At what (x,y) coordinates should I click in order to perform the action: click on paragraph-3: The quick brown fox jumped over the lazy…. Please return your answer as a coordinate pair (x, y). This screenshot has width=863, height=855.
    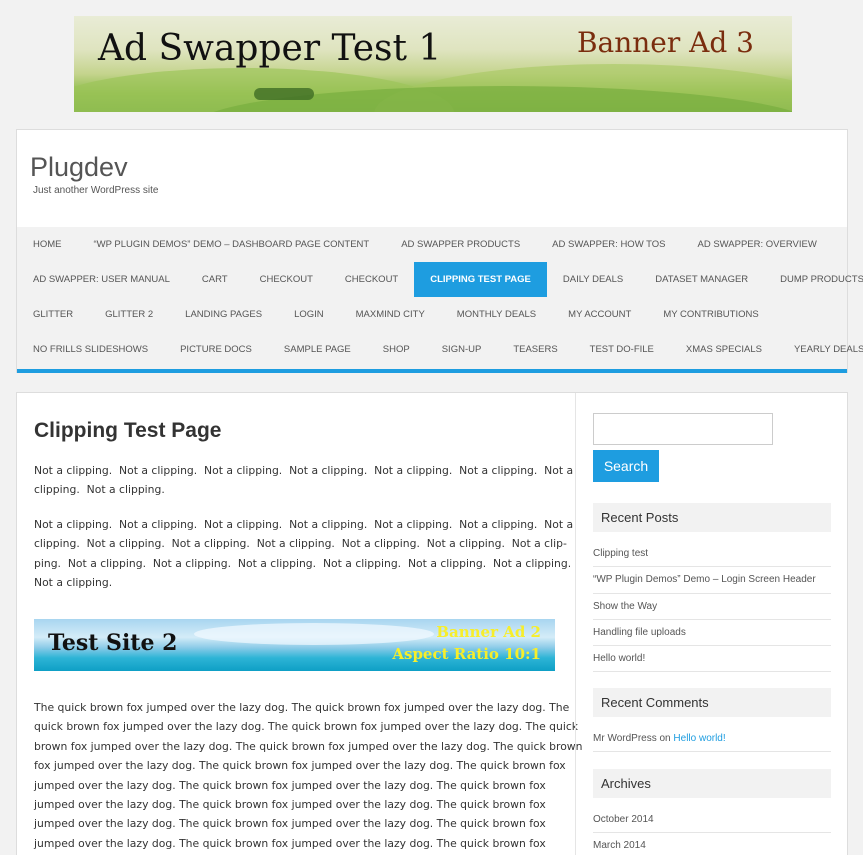
    Looking at the image, I should click on (308, 775).